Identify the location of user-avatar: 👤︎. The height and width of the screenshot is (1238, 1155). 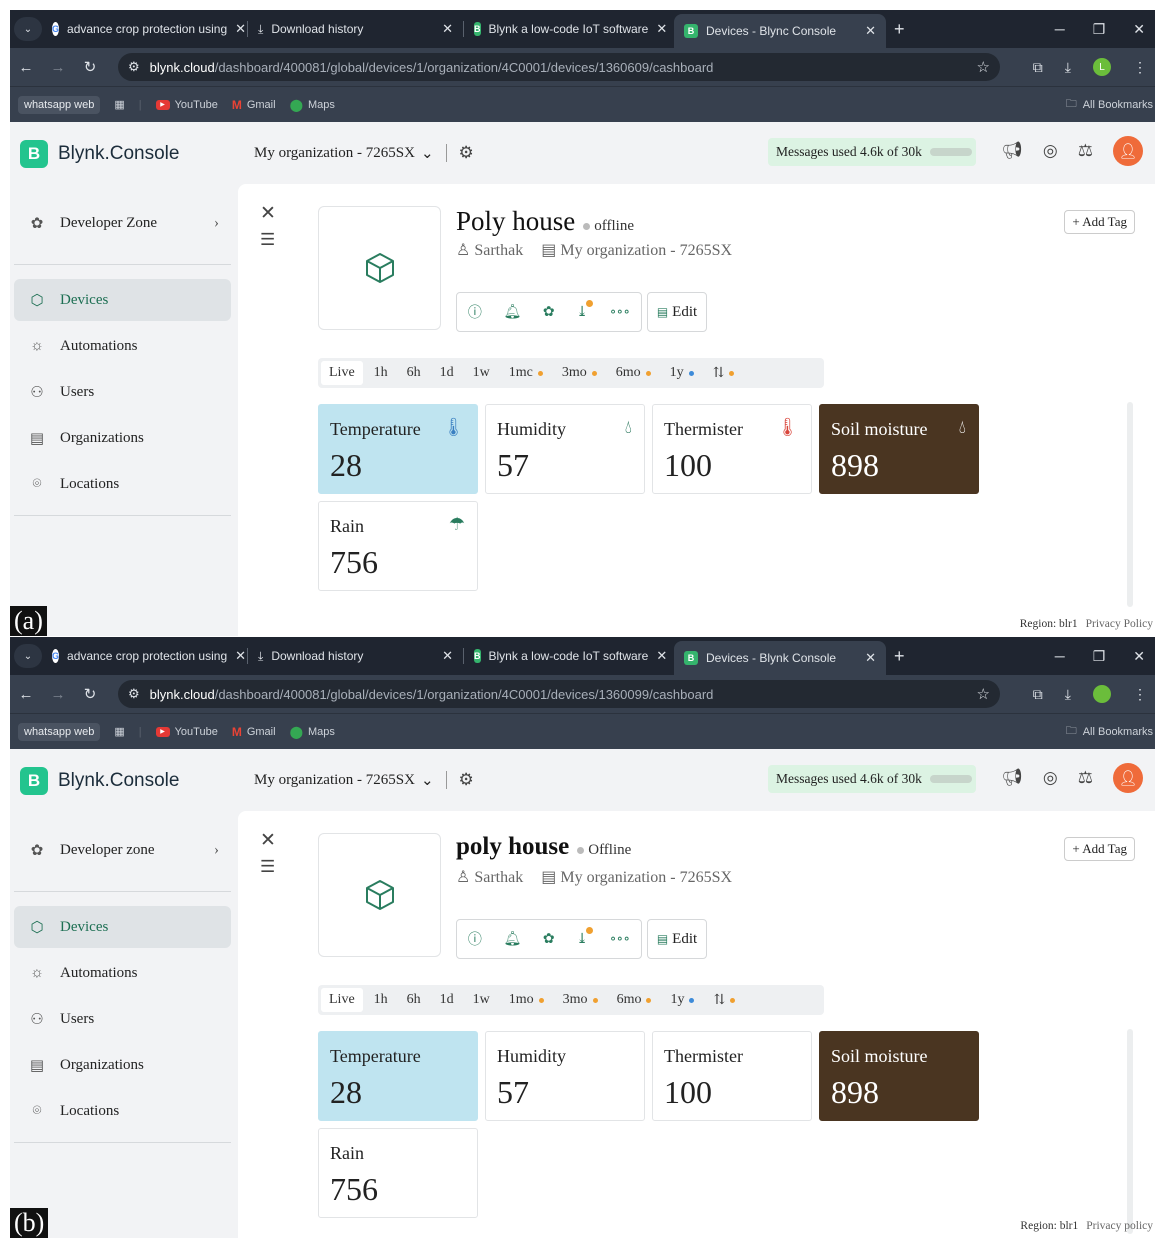
(1128, 151).